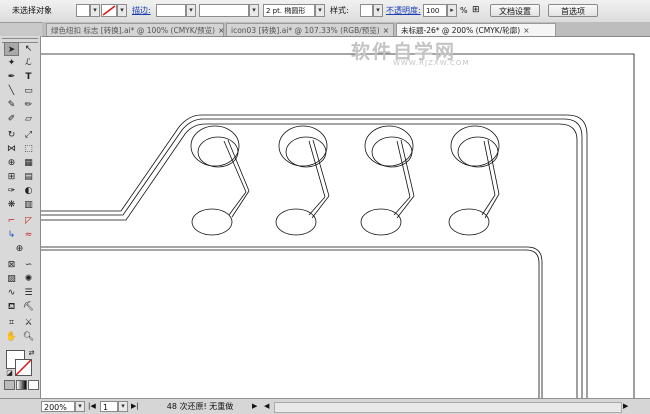 The width and height of the screenshot is (650, 414). I want to click on first-artboard-icon: |◀, so click(92, 406).